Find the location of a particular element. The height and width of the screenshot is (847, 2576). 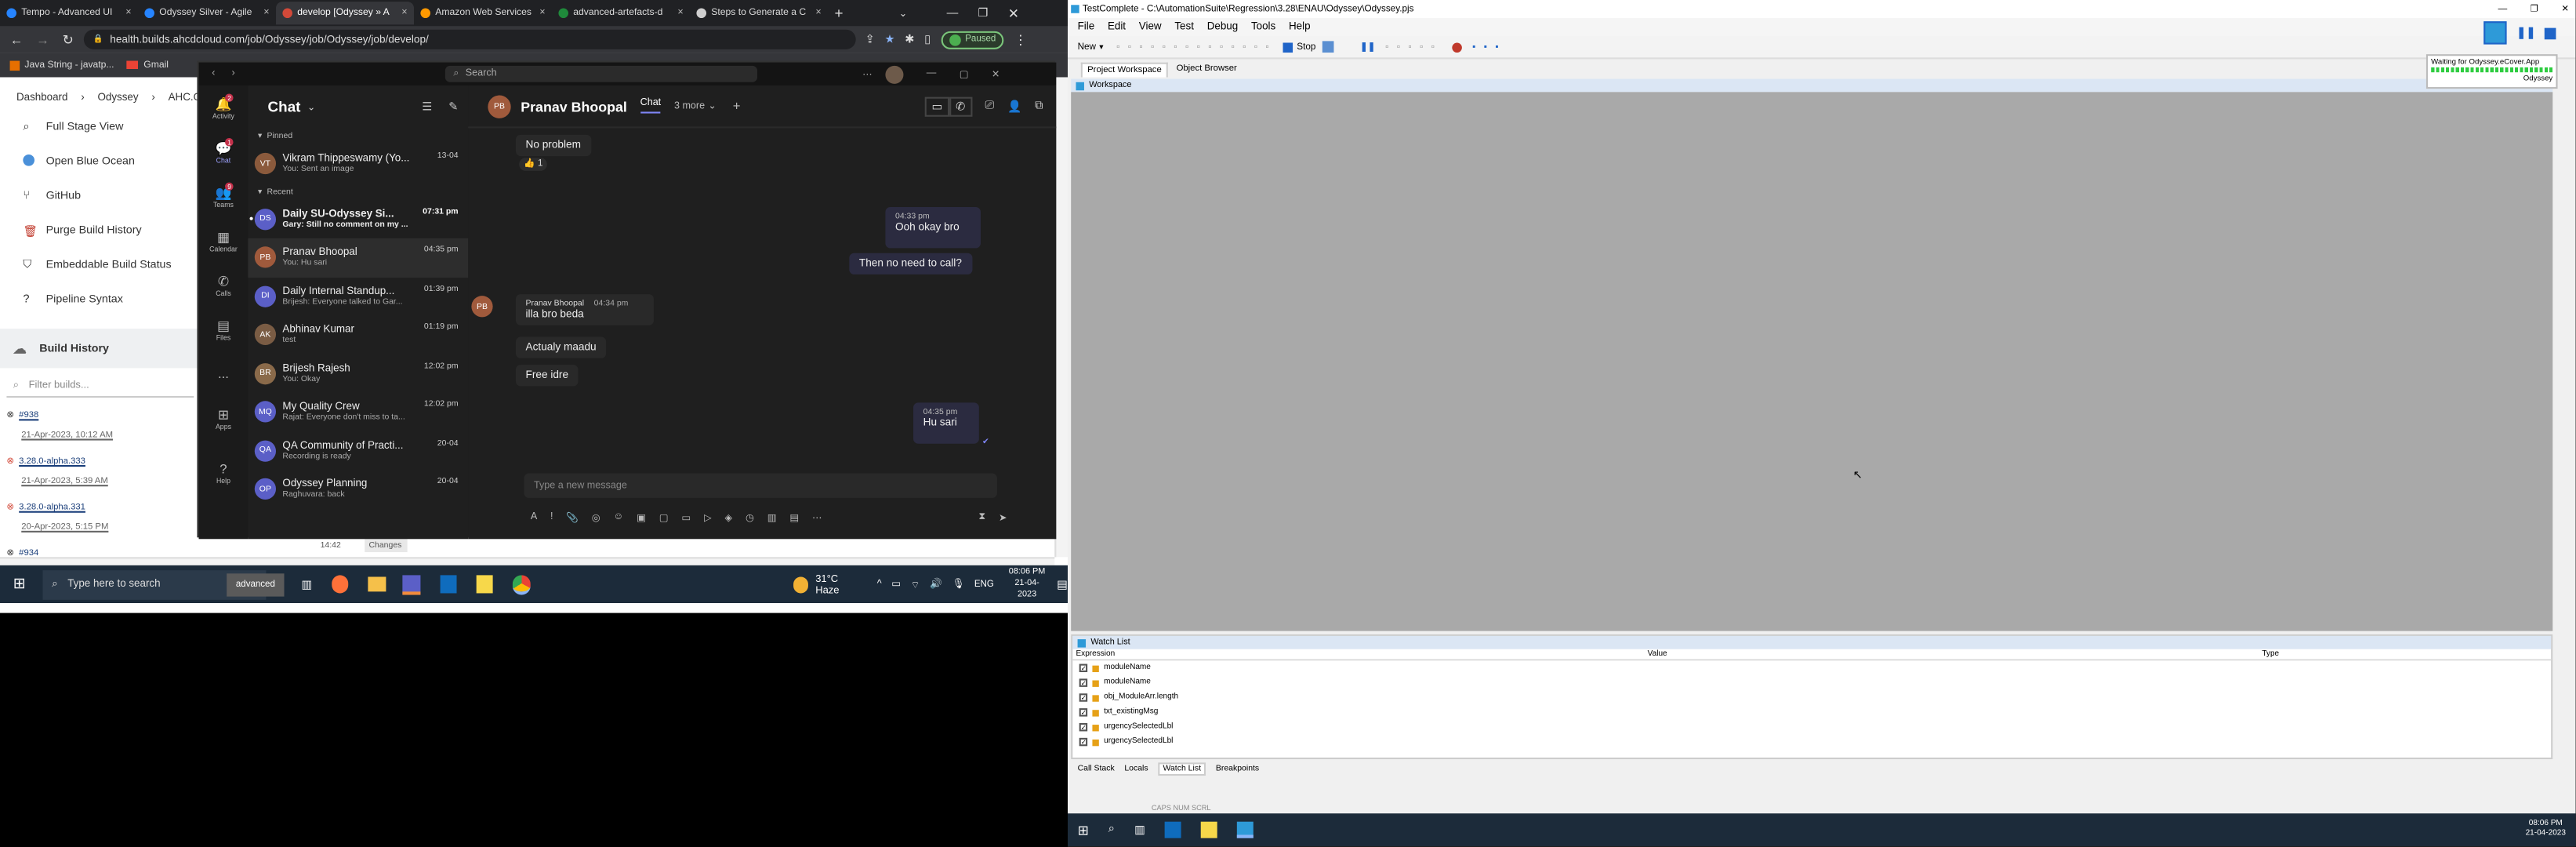

build-date: 20-Apr-2023, 5:15 PM is located at coordinates (108, 527).